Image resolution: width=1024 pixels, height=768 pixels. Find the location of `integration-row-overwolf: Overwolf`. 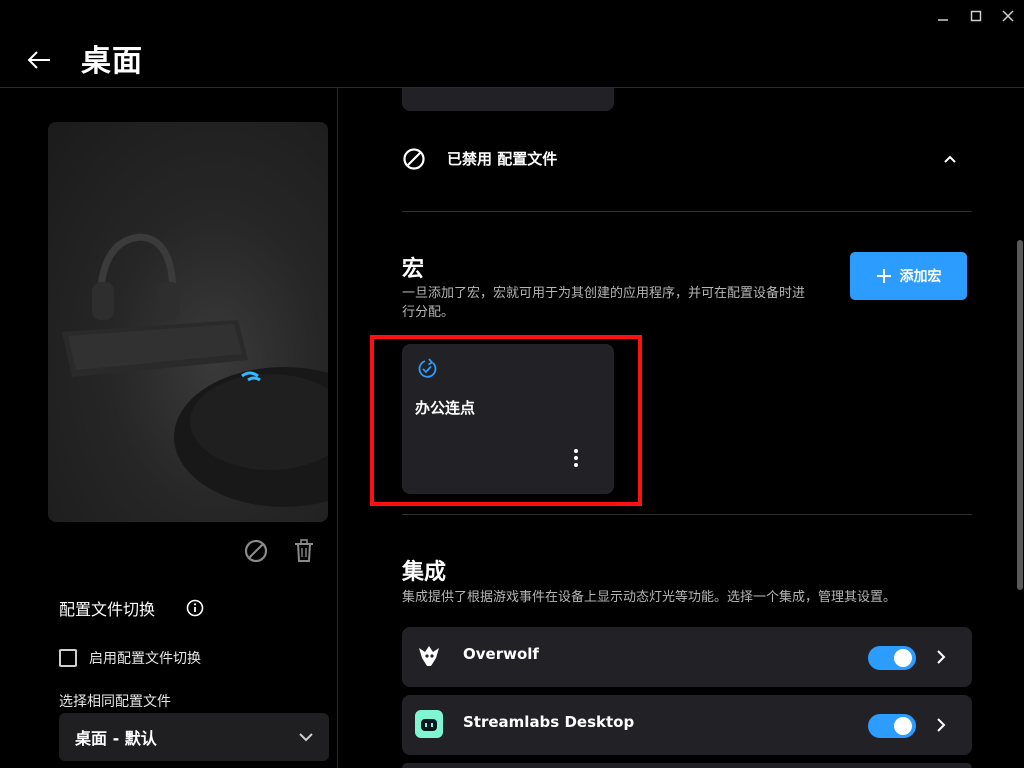

integration-row-overwolf: Overwolf is located at coordinates (687, 657).